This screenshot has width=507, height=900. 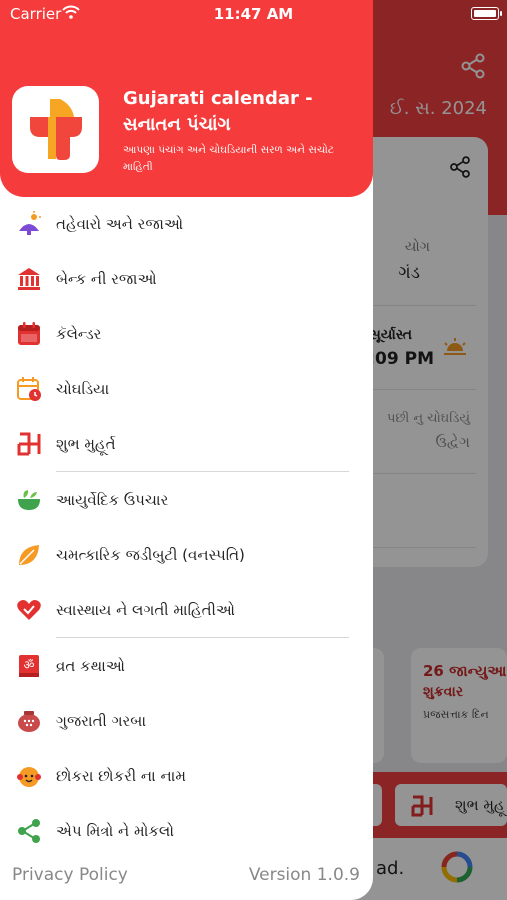 What do you see at coordinates (29, 555) in the screenshot?
I see `leaf-icon` at bounding box center [29, 555].